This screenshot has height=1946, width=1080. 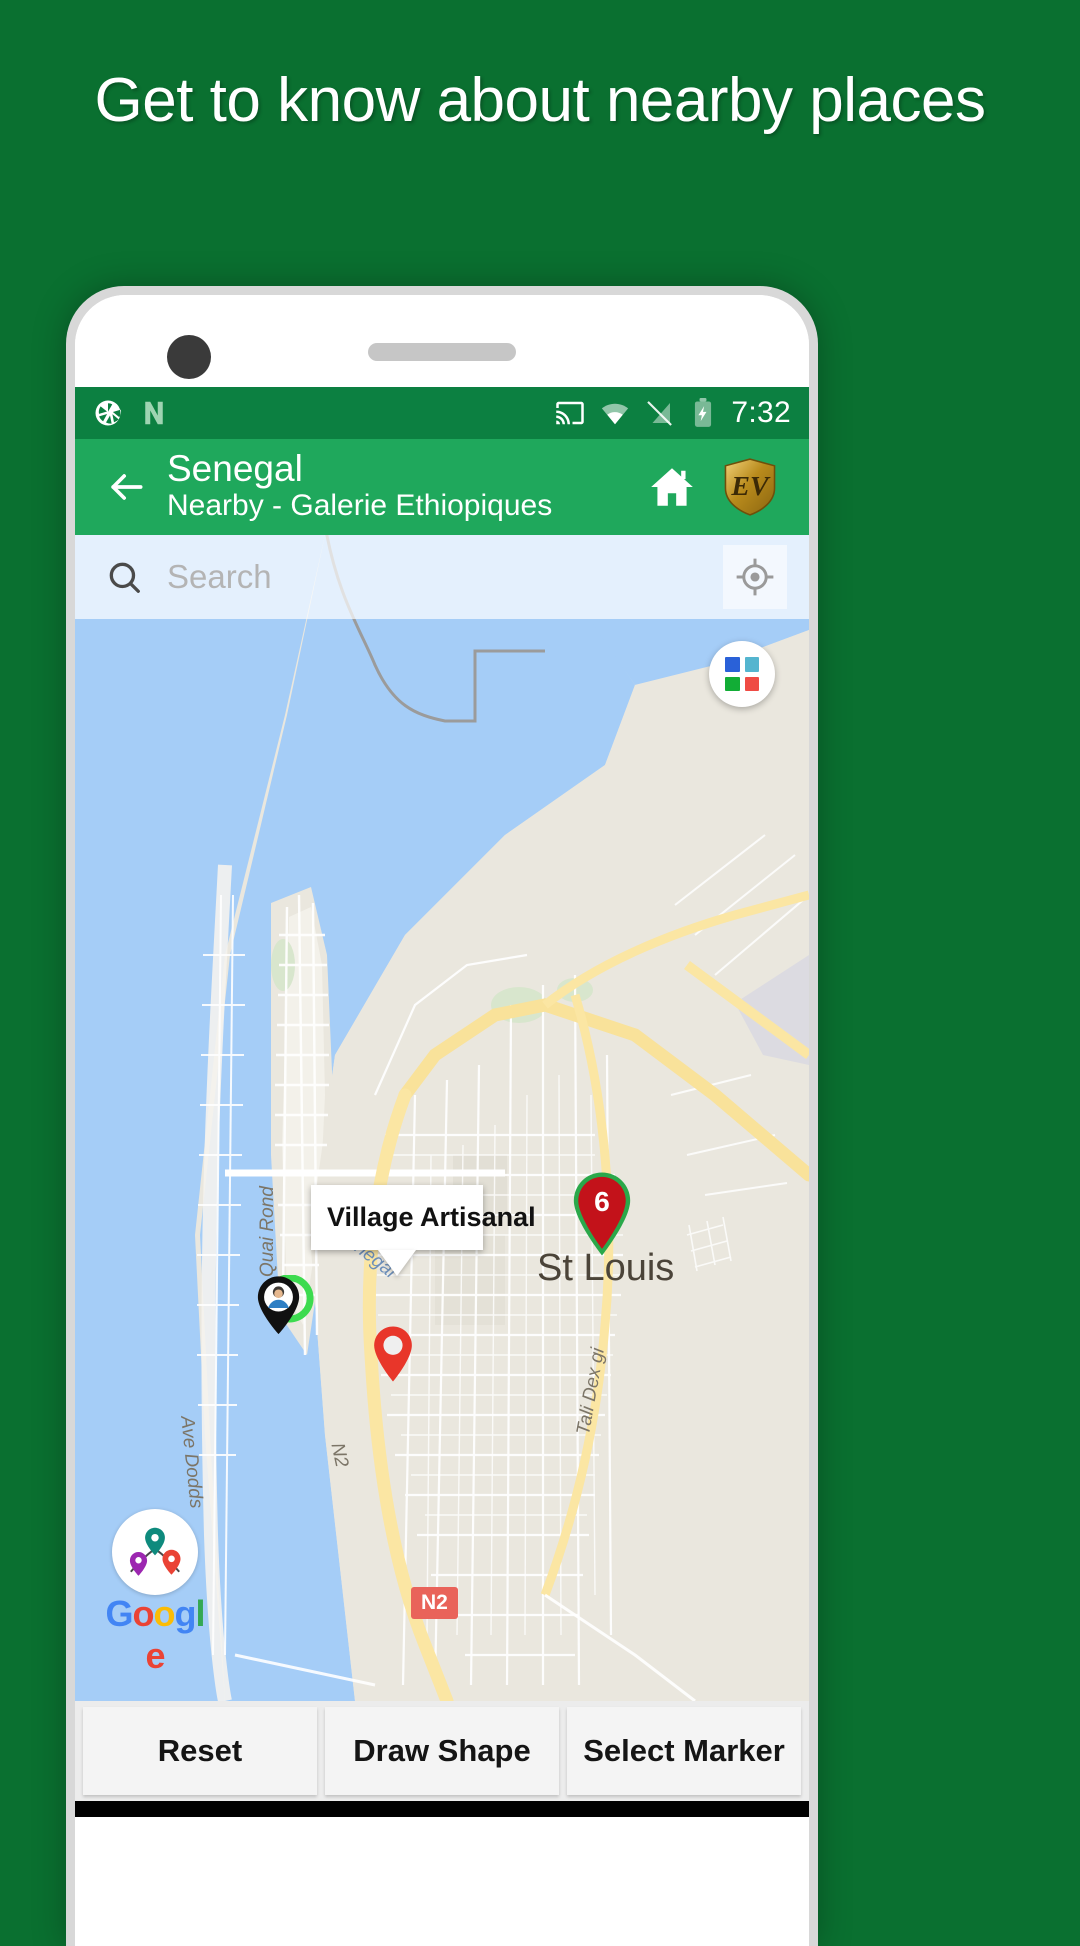 What do you see at coordinates (672, 487) in the screenshot?
I see `home-icon` at bounding box center [672, 487].